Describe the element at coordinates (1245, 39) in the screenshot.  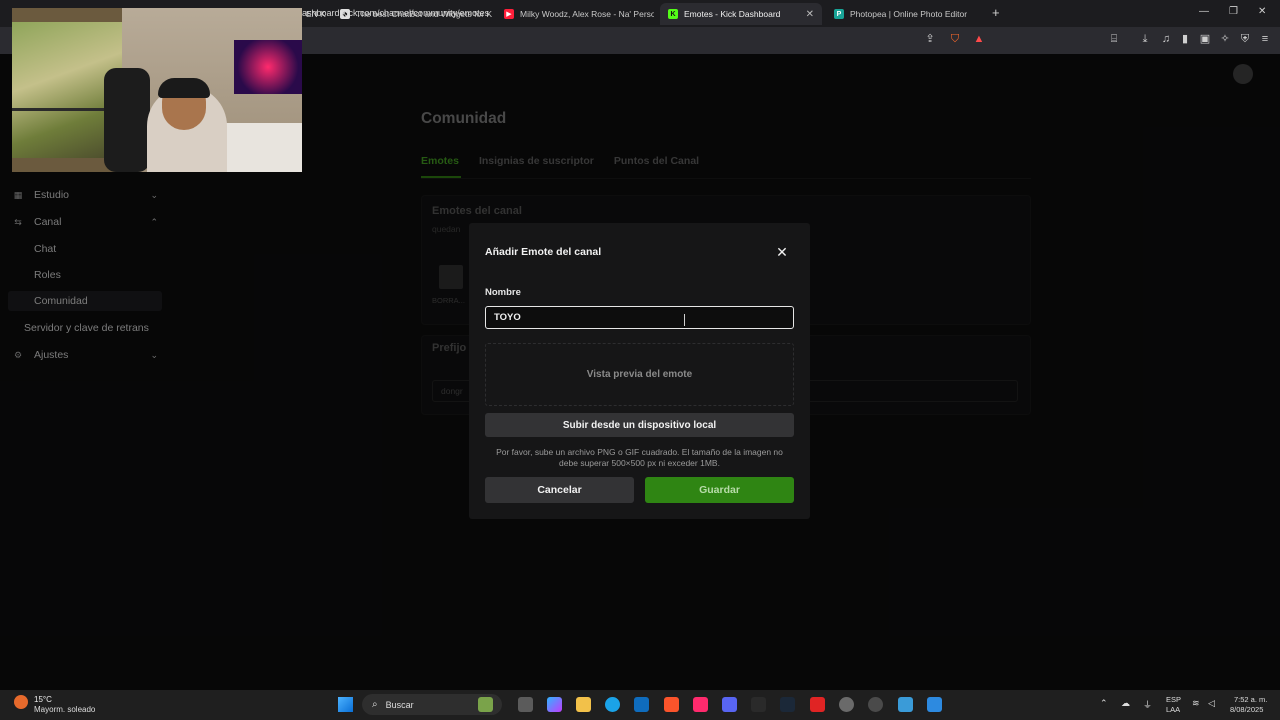
I see `vpn-icon: ⛨` at that location.